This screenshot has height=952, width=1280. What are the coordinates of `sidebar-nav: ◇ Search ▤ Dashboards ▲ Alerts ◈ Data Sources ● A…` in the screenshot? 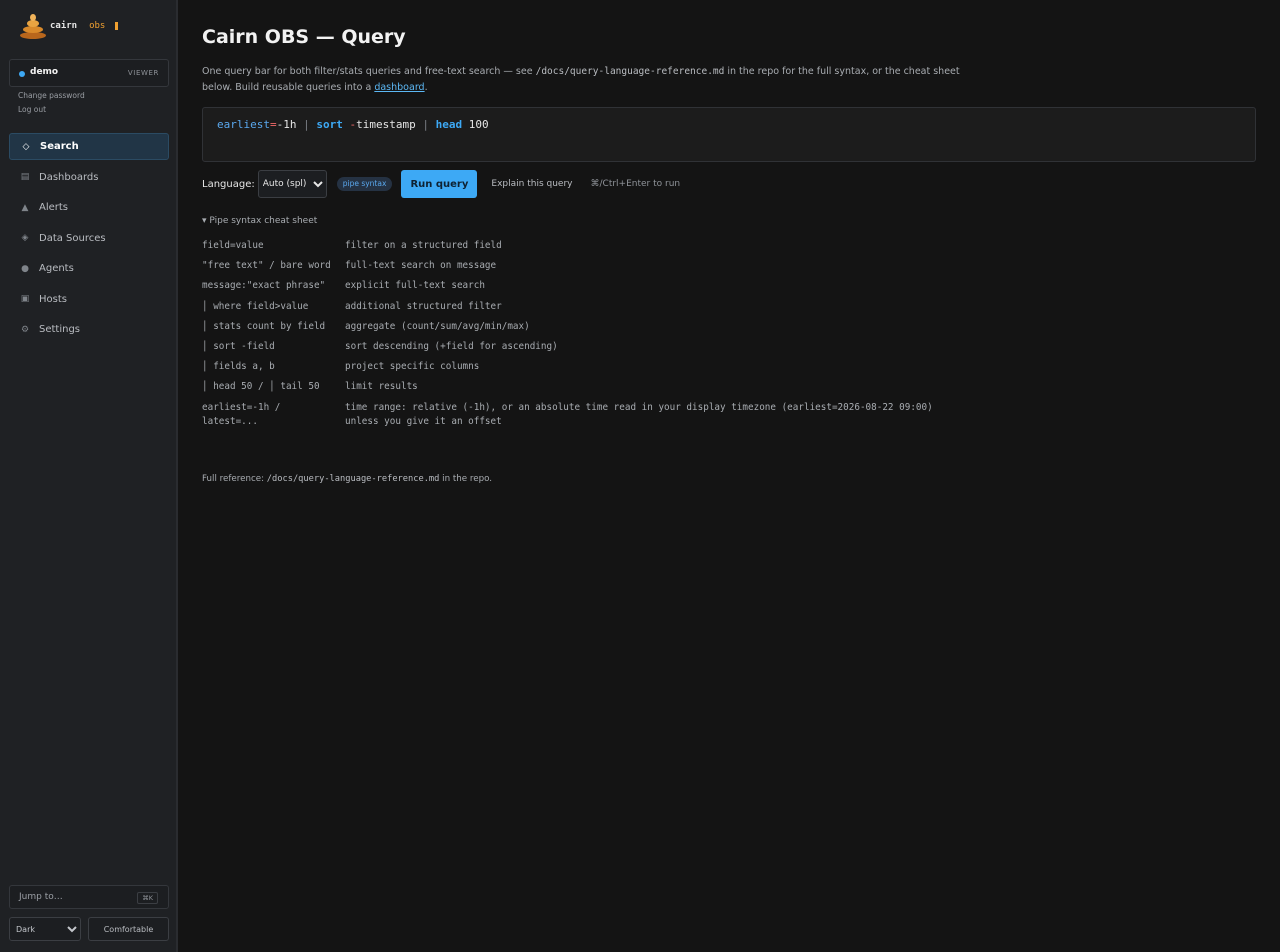 It's located at (89, 240).